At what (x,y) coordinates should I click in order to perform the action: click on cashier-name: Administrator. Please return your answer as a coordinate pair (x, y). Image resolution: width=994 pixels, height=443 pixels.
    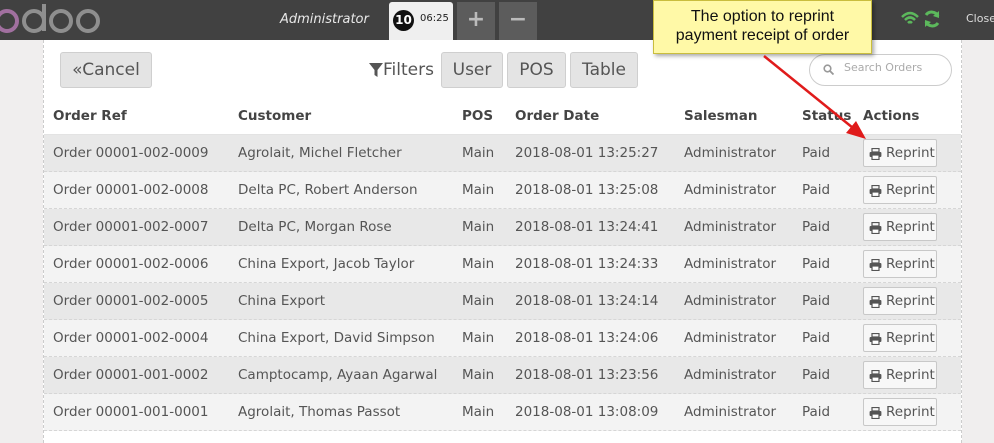
    Looking at the image, I should click on (324, 19).